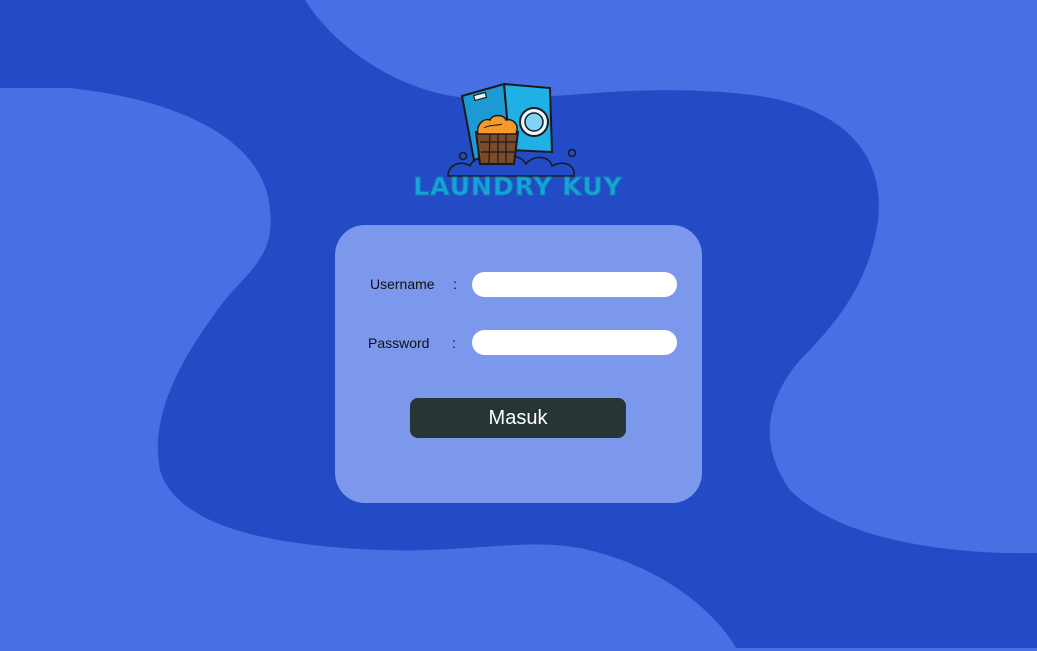 This screenshot has width=1037, height=651. What do you see at coordinates (518, 187) in the screenshot?
I see `logo-text: LAUNDRY KUY` at bounding box center [518, 187].